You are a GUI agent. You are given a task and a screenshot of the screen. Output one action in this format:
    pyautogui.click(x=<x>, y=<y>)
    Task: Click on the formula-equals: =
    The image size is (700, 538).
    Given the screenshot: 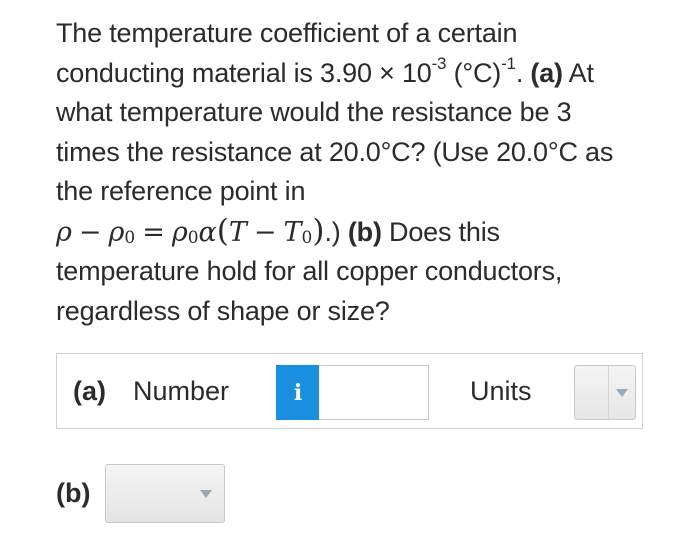 What is the action you would take?
    pyautogui.click(x=153, y=232)
    